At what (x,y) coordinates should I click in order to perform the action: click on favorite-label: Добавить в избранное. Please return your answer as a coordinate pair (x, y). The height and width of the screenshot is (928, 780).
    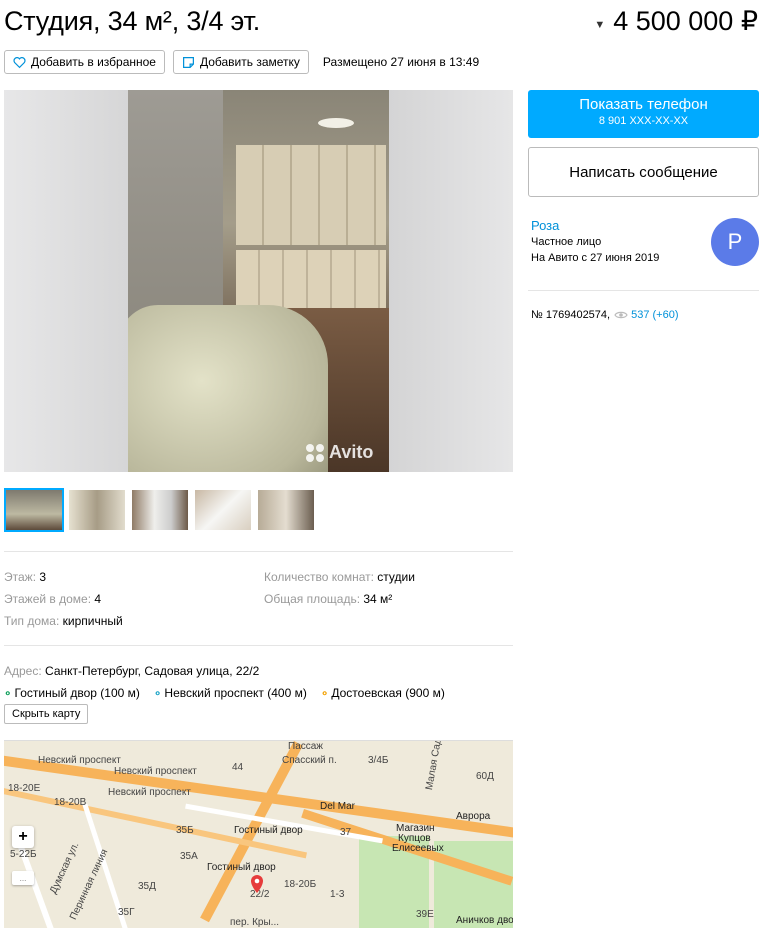
    Looking at the image, I should click on (93, 62).